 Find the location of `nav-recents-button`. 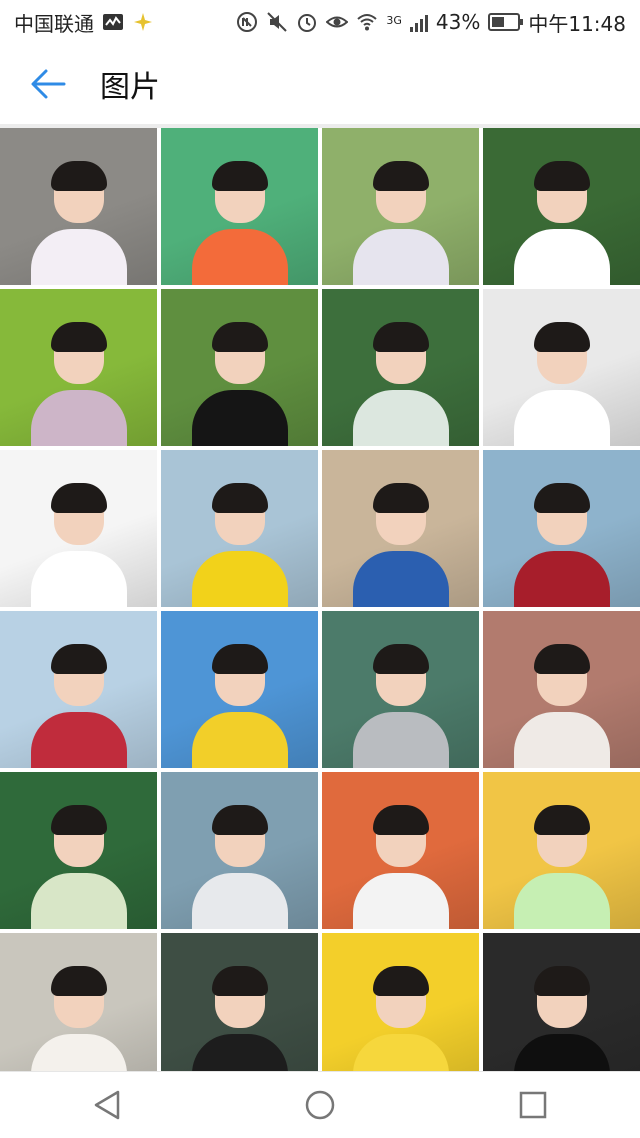

nav-recents-button is located at coordinates (533, 1105).